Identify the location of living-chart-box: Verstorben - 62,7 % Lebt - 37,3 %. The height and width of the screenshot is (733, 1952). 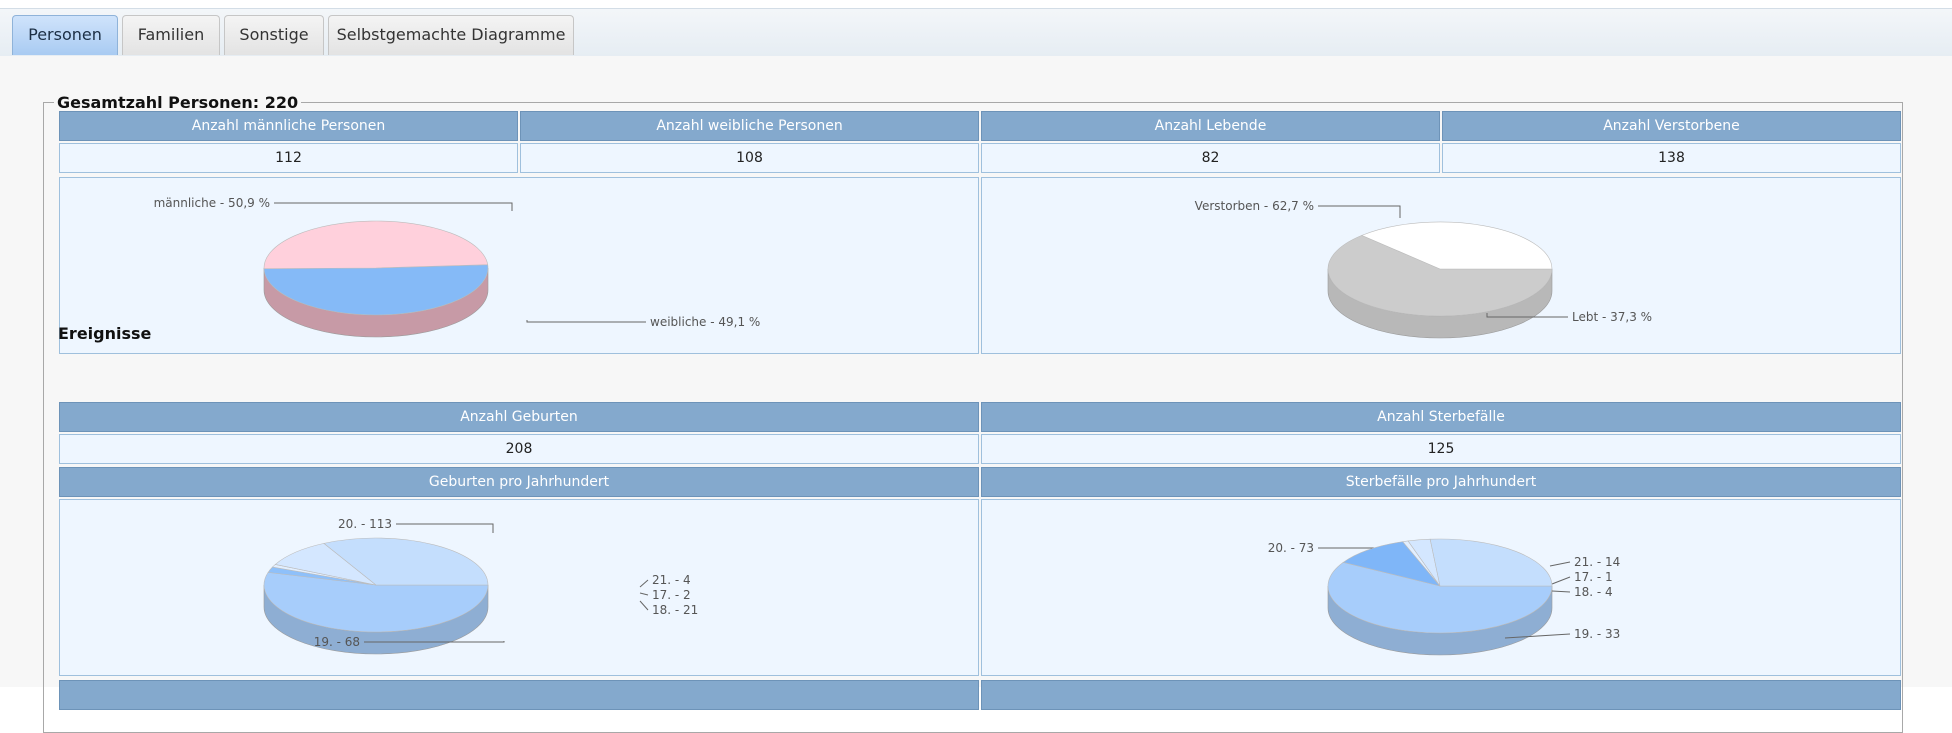
(1441, 265).